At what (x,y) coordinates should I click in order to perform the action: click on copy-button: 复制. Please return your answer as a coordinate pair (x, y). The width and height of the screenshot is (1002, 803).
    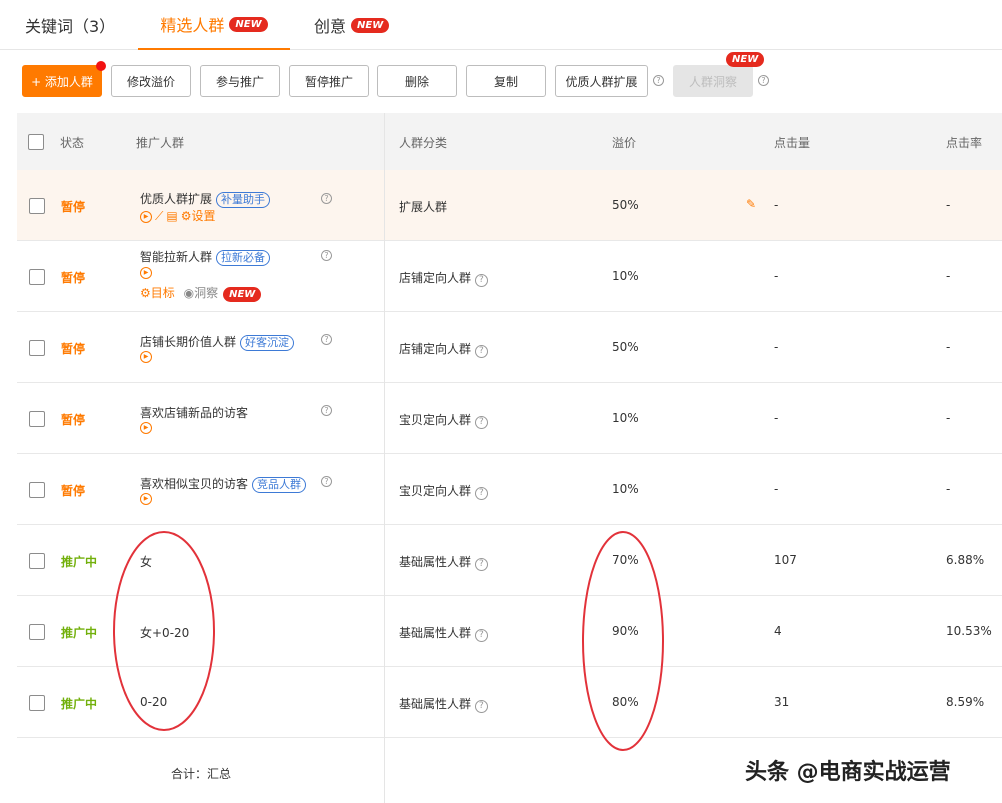
    Looking at the image, I should click on (506, 81).